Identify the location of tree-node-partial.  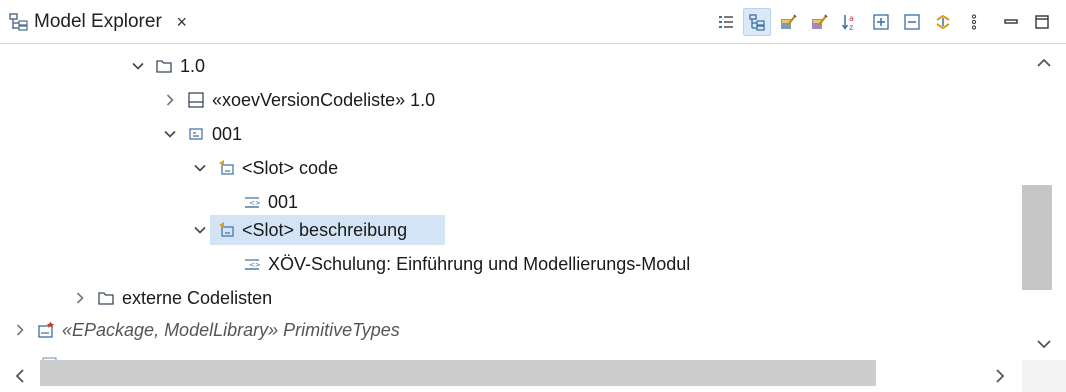
(50, 353).